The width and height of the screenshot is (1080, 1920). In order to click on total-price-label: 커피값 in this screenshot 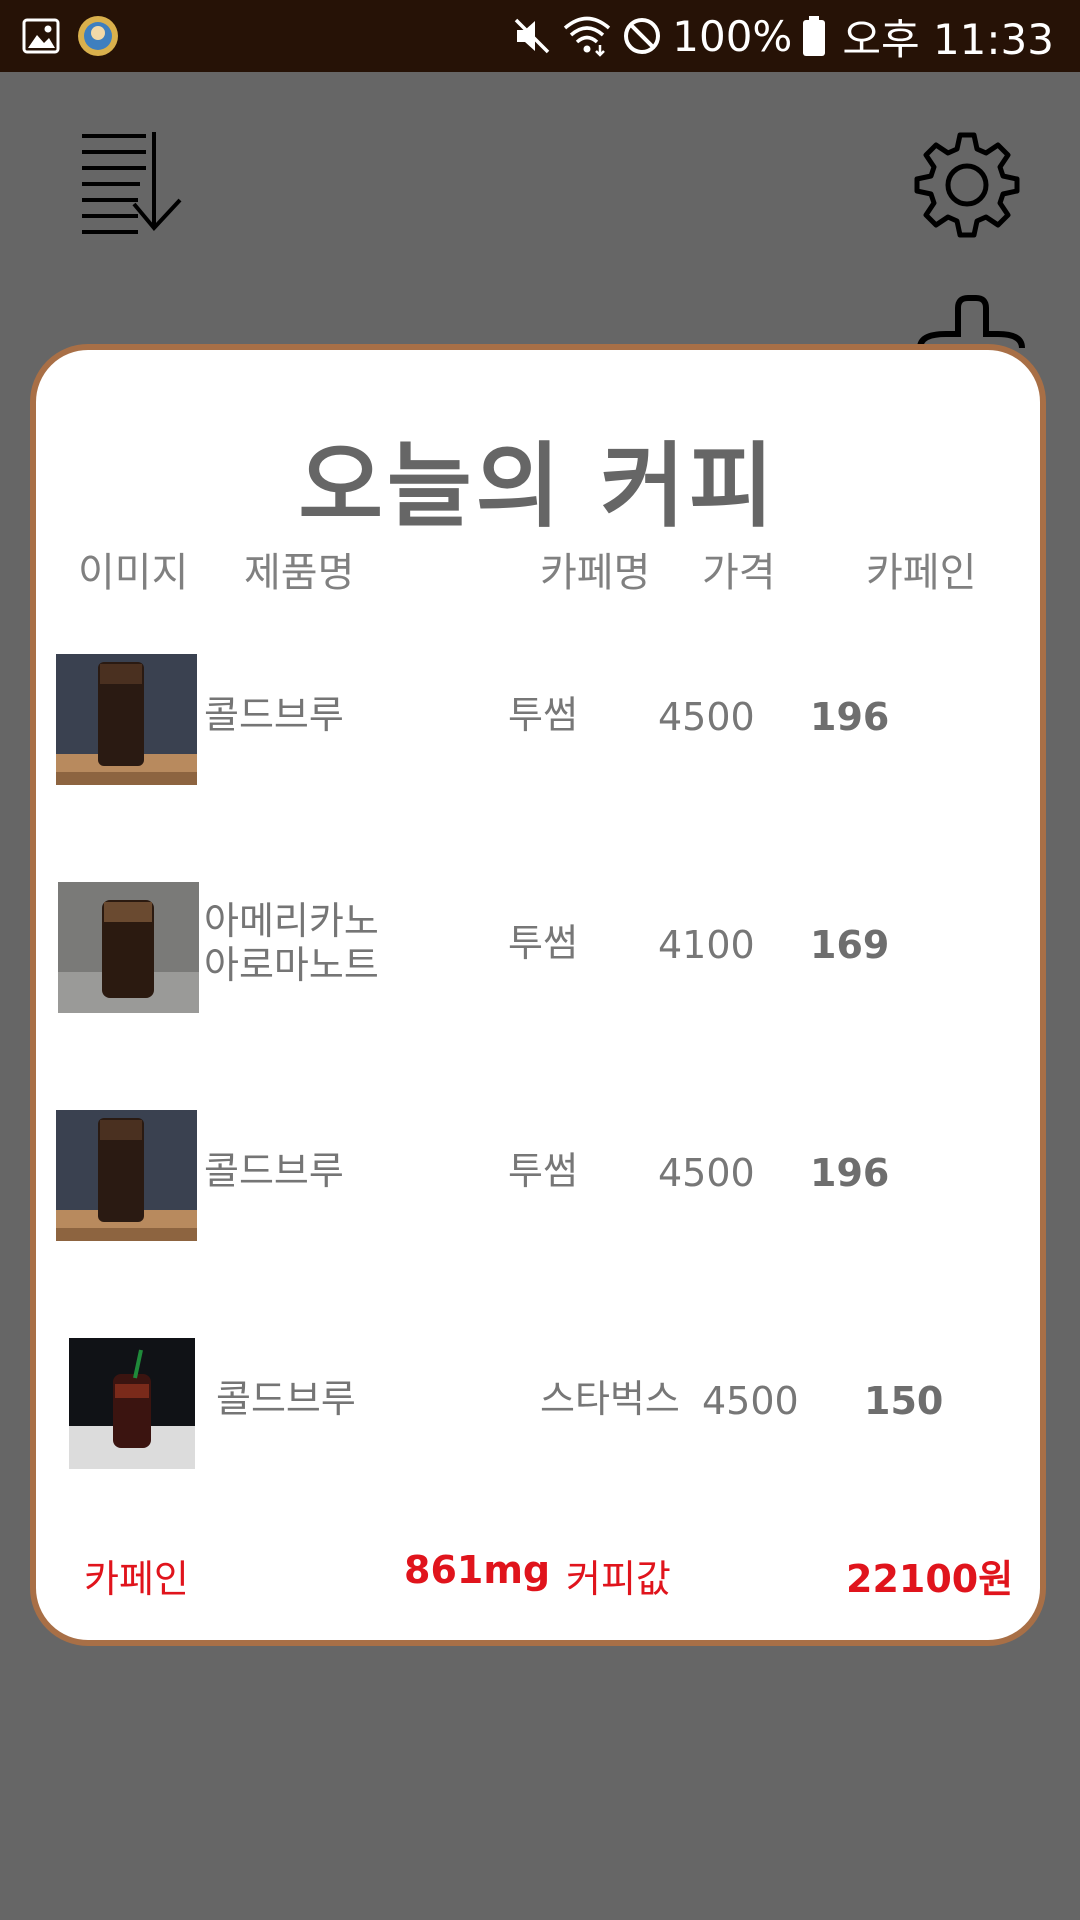, I will do `click(618, 1579)`.